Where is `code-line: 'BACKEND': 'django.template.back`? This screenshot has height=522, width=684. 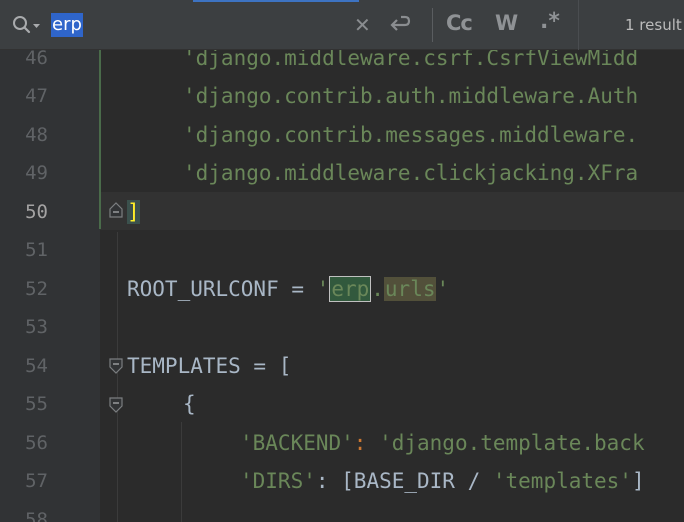 code-line: 'BACKEND': 'django.template.back is located at coordinates (442, 443).